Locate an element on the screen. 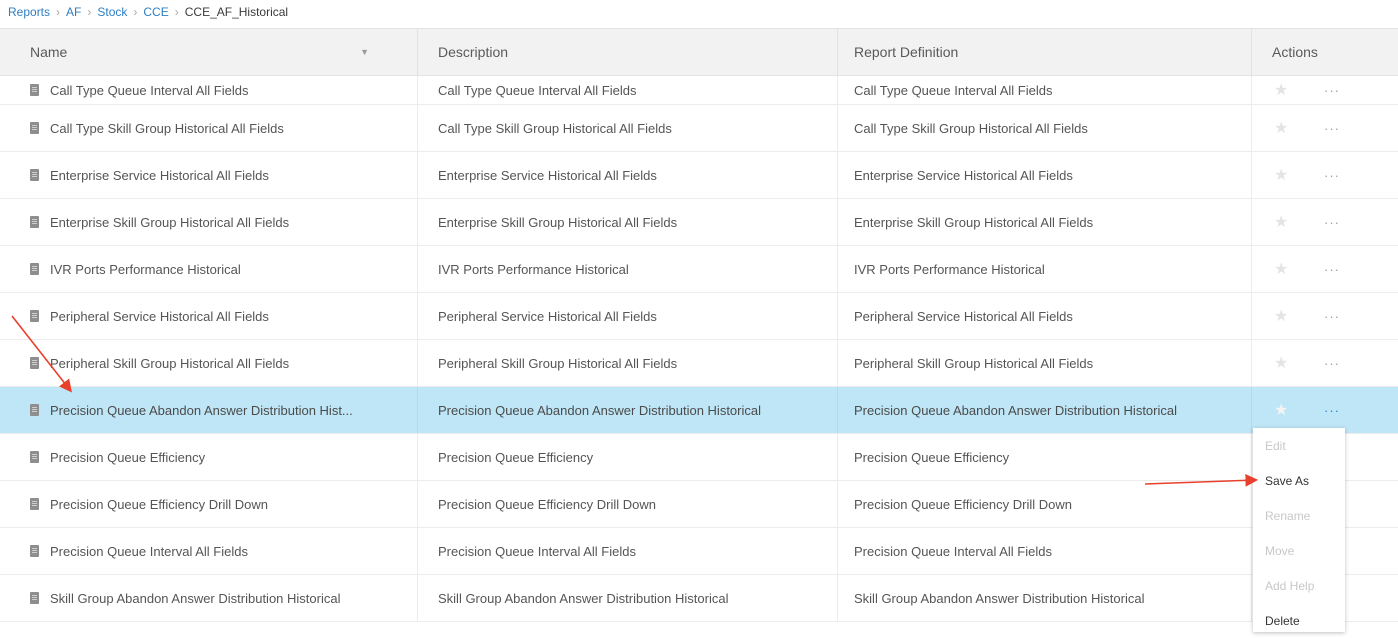 This screenshot has height=638, width=1398. name-wrapper: Precision Queue Efficiency Drill Down is located at coordinates (149, 504).